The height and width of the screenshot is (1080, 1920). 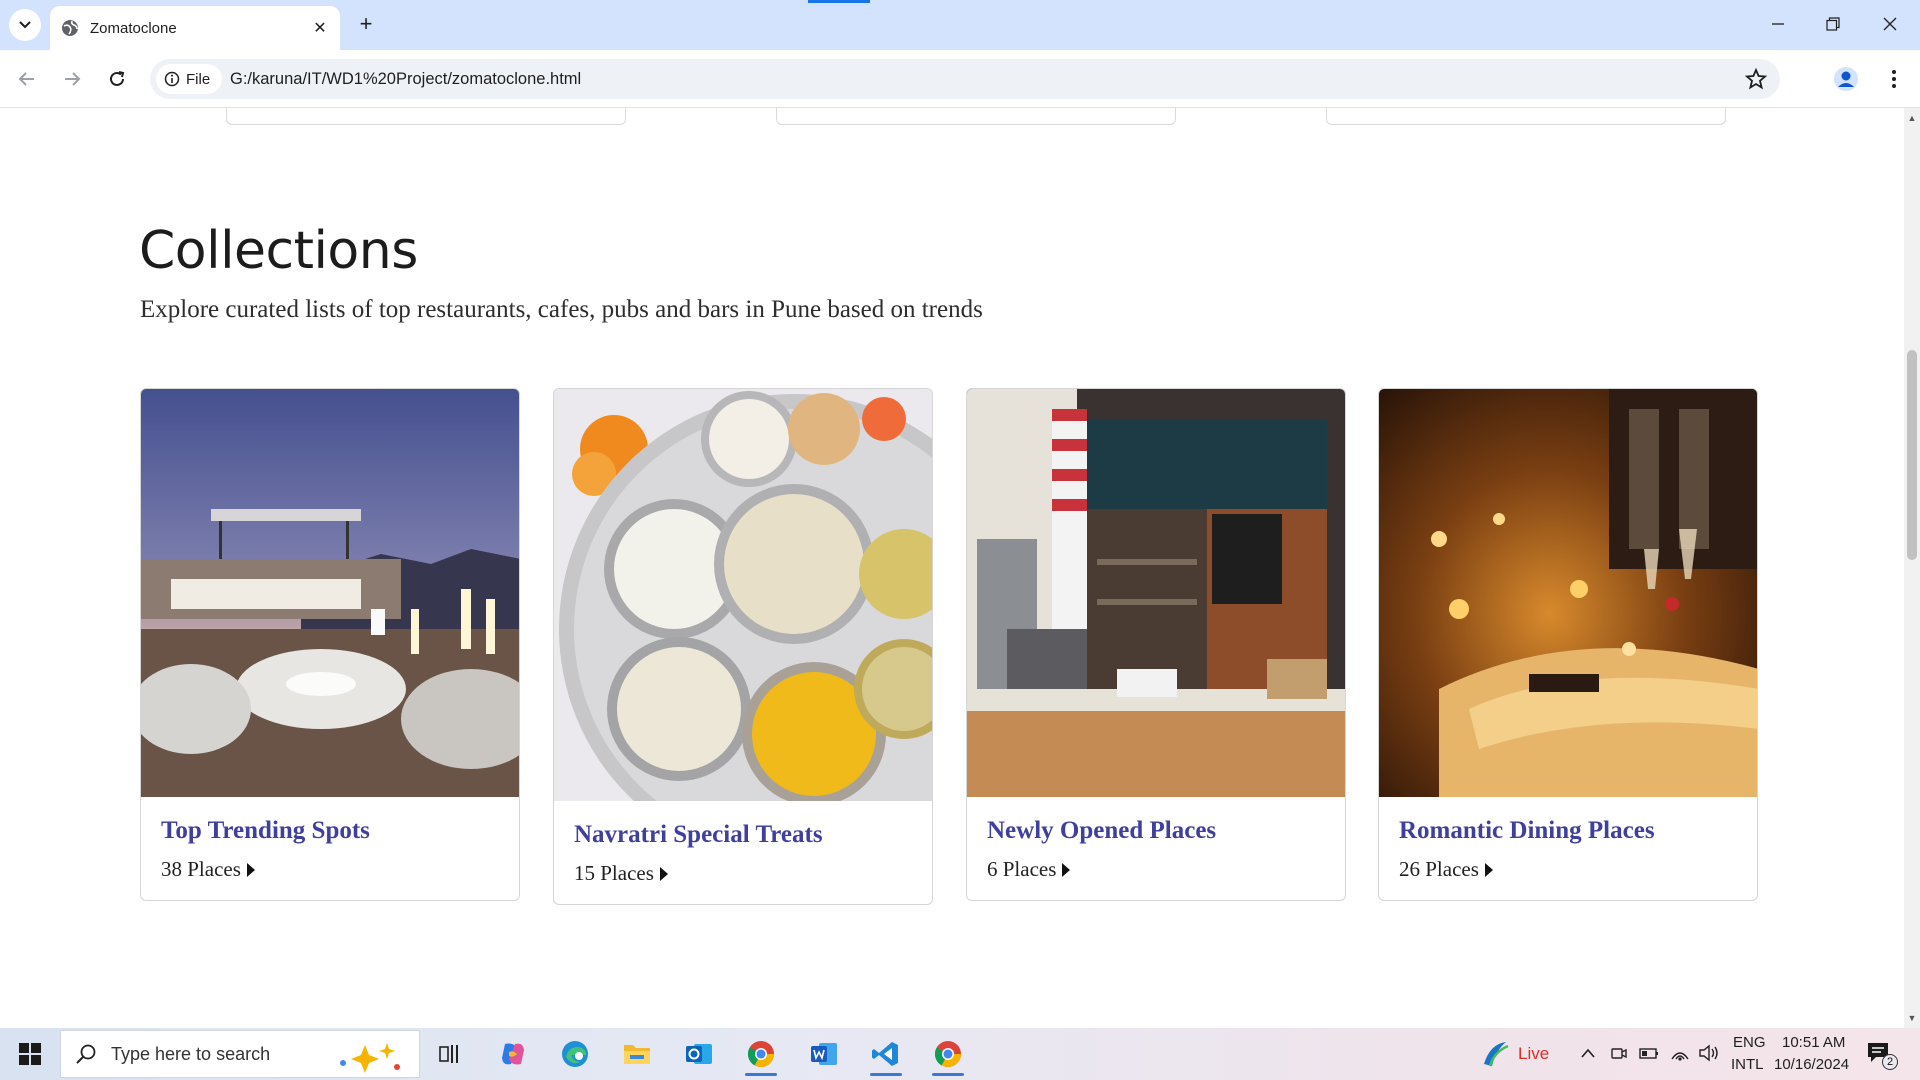 I want to click on collection-card: Navratri Special Treats 15 Places, so click(x=743, y=646).